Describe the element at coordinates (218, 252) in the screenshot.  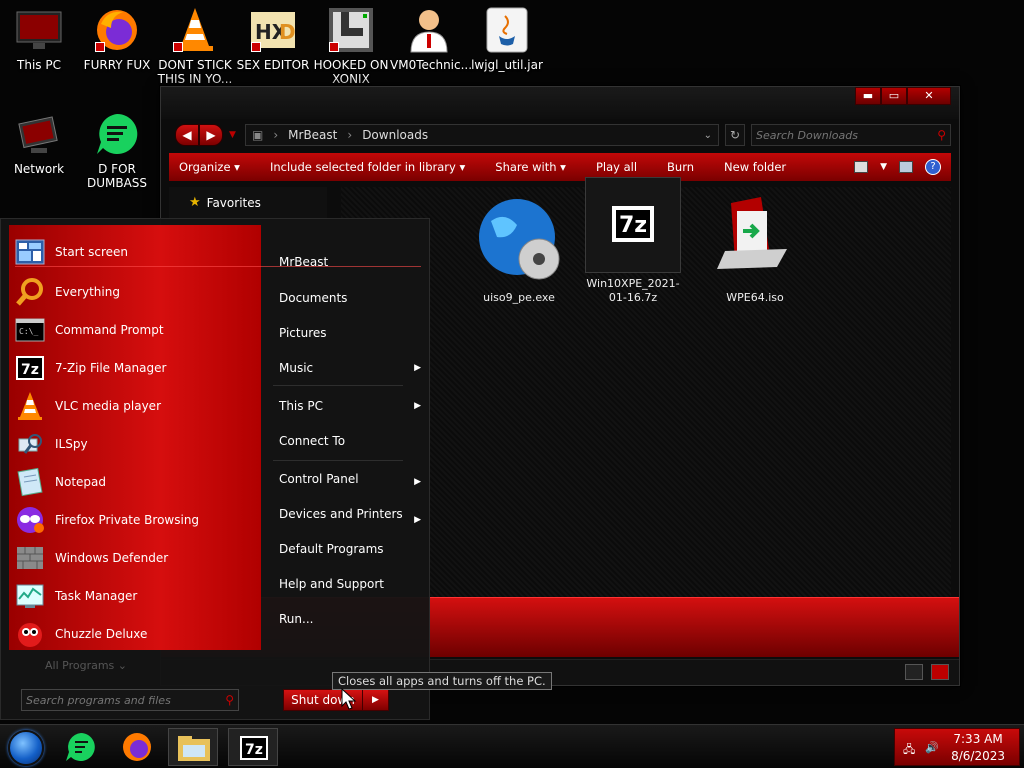
I see `program-item-start-screen: Start screen` at that location.